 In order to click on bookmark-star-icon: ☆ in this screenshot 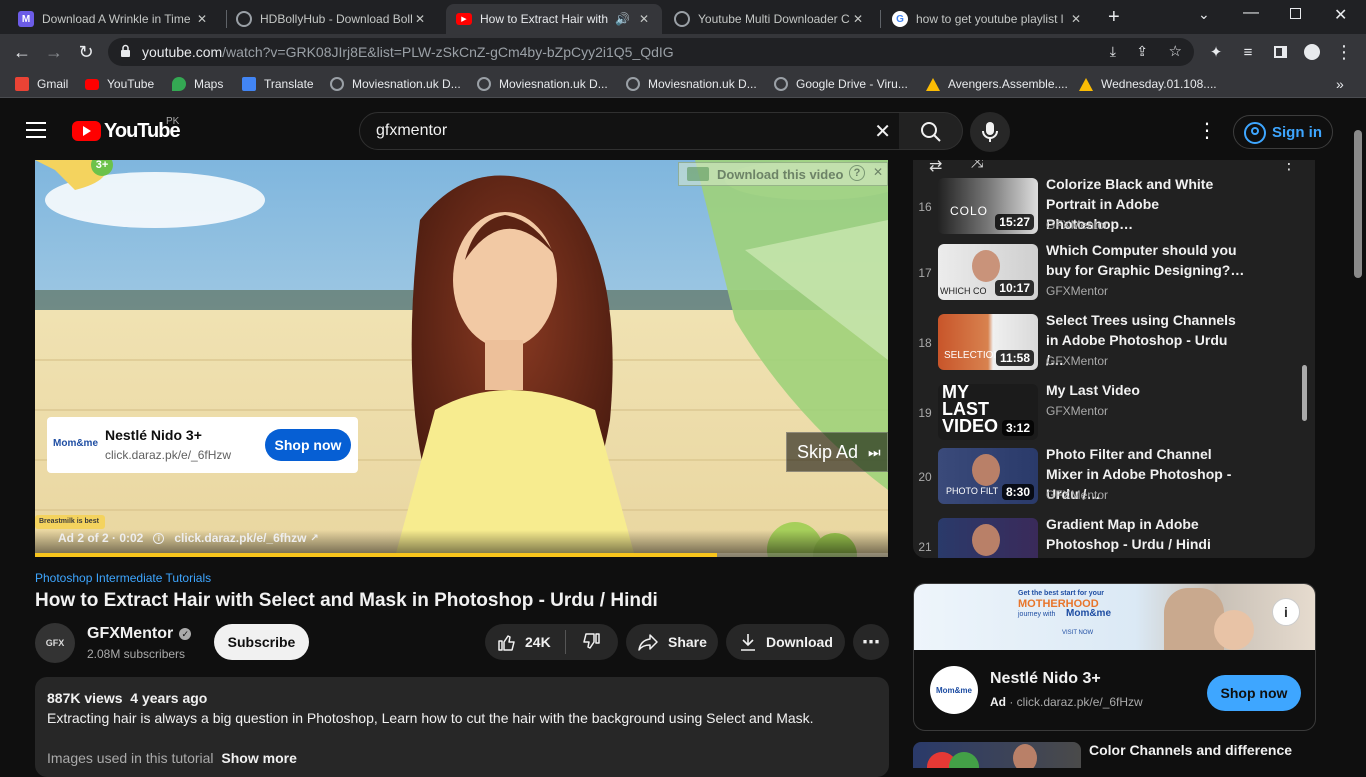, I will do `click(1175, 51)`.